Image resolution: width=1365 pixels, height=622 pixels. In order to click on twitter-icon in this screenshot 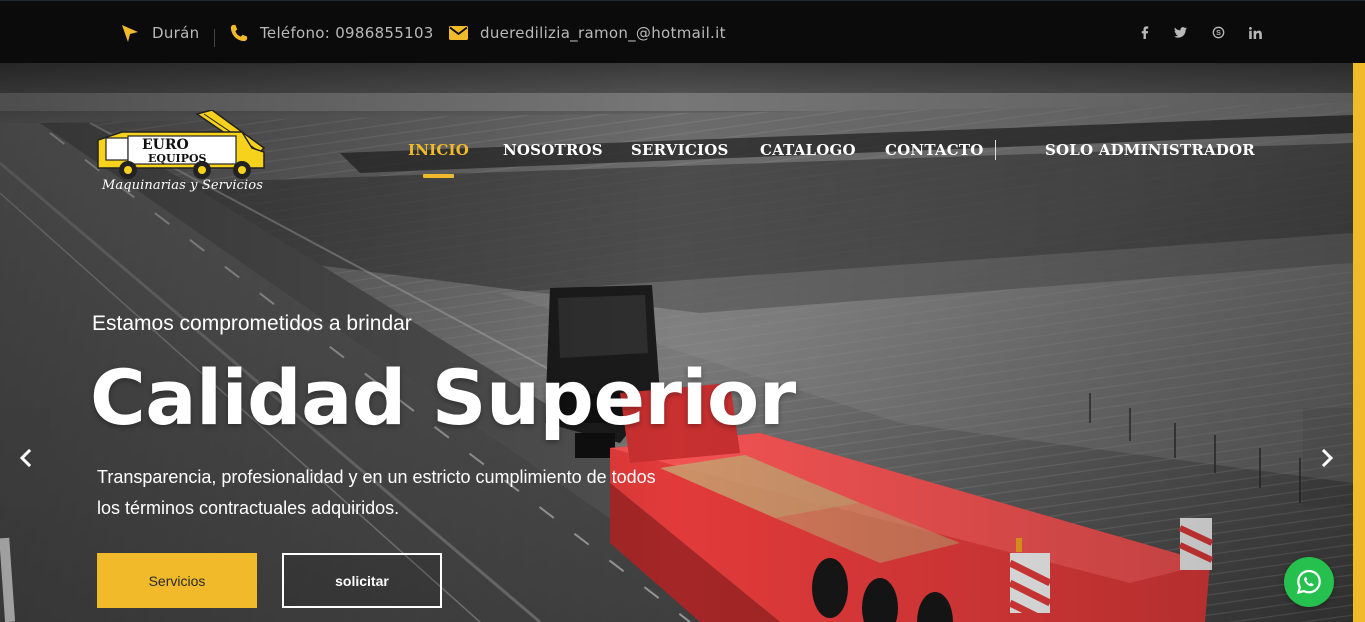, I will do `click(1180, 32)`.